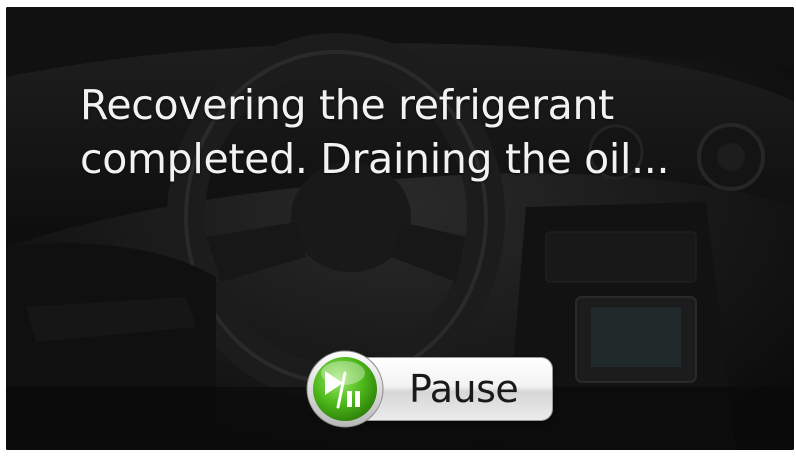 The image size is (796, 457). What do you see at coordinates (347, 105) in the screenshot?
I see `status-message-line1: Recovering the refrigerant` at bounding box center [347, 105].